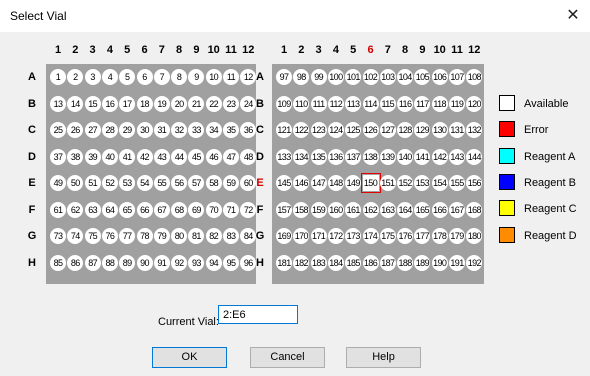 The image size is (590, 376). What do you see at coordinates (284, 236) in the screenshot?
I see `vial-well: 169` at bounding box center [284, 236].